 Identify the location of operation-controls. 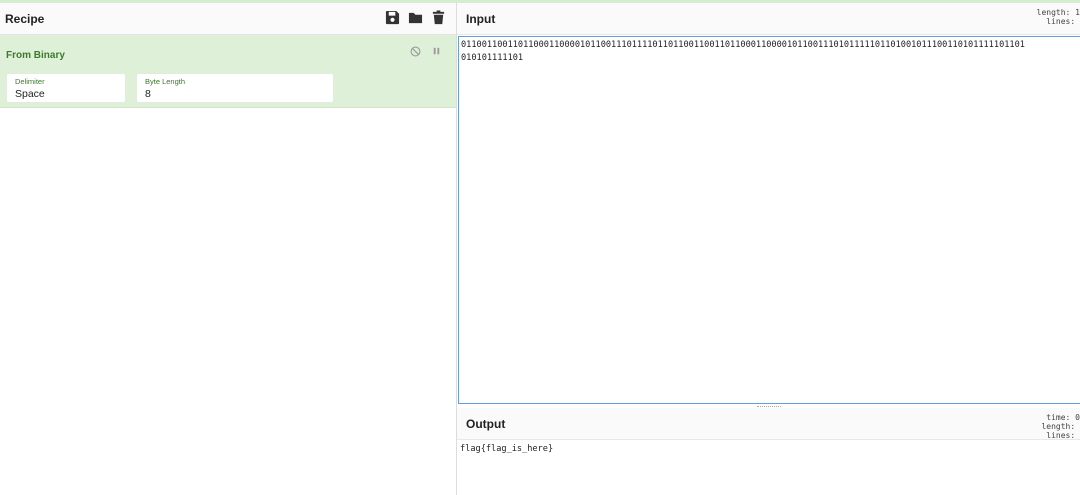
(426, 50).